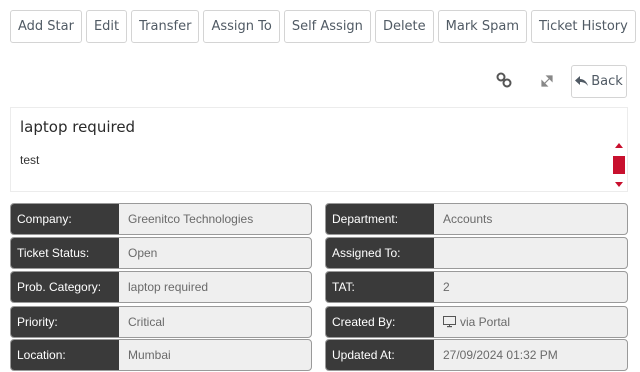 The height and width of the screenshot is (372, 640). I want to click on detail-row-assigned-to: Assigned To:, so click(476, 253).